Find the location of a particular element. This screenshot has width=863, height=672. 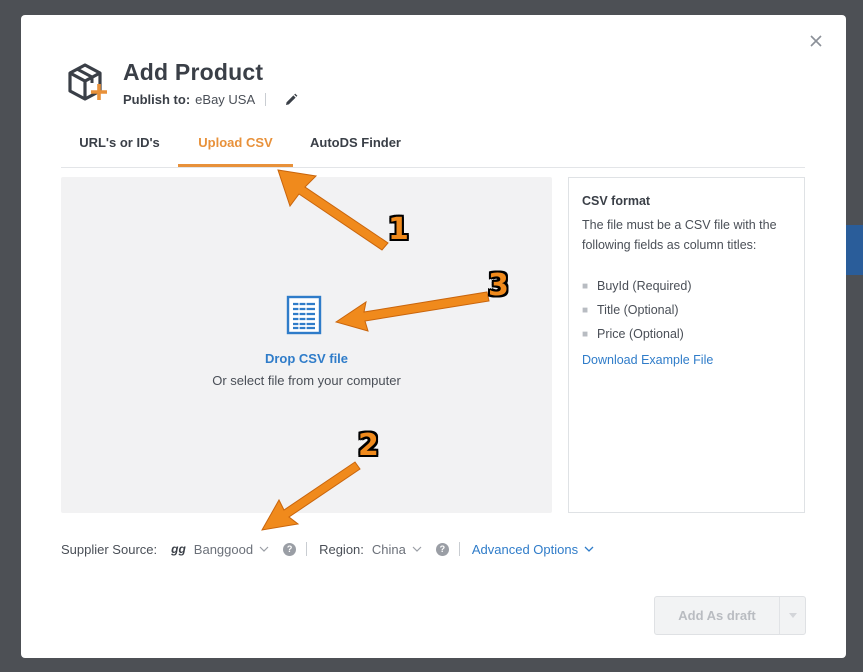

supplier-label: Supplier Source: is located at coordinates (109, 549).